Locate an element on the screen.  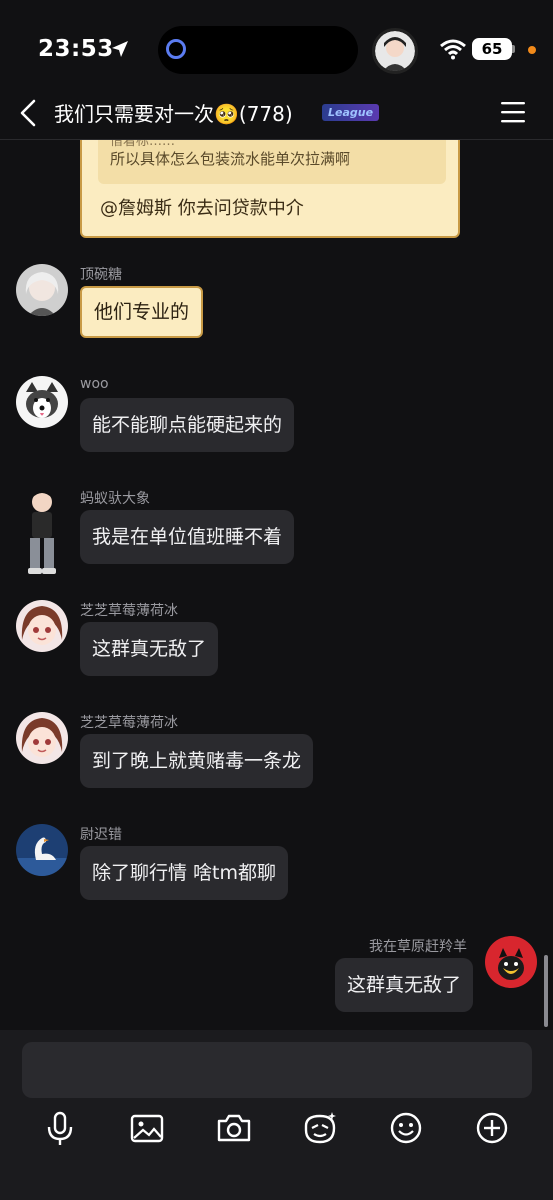
quoted-message: 借着标…… 所以具体怎么包装流水能单次拉满啊 is located at coordinates (272, 162).